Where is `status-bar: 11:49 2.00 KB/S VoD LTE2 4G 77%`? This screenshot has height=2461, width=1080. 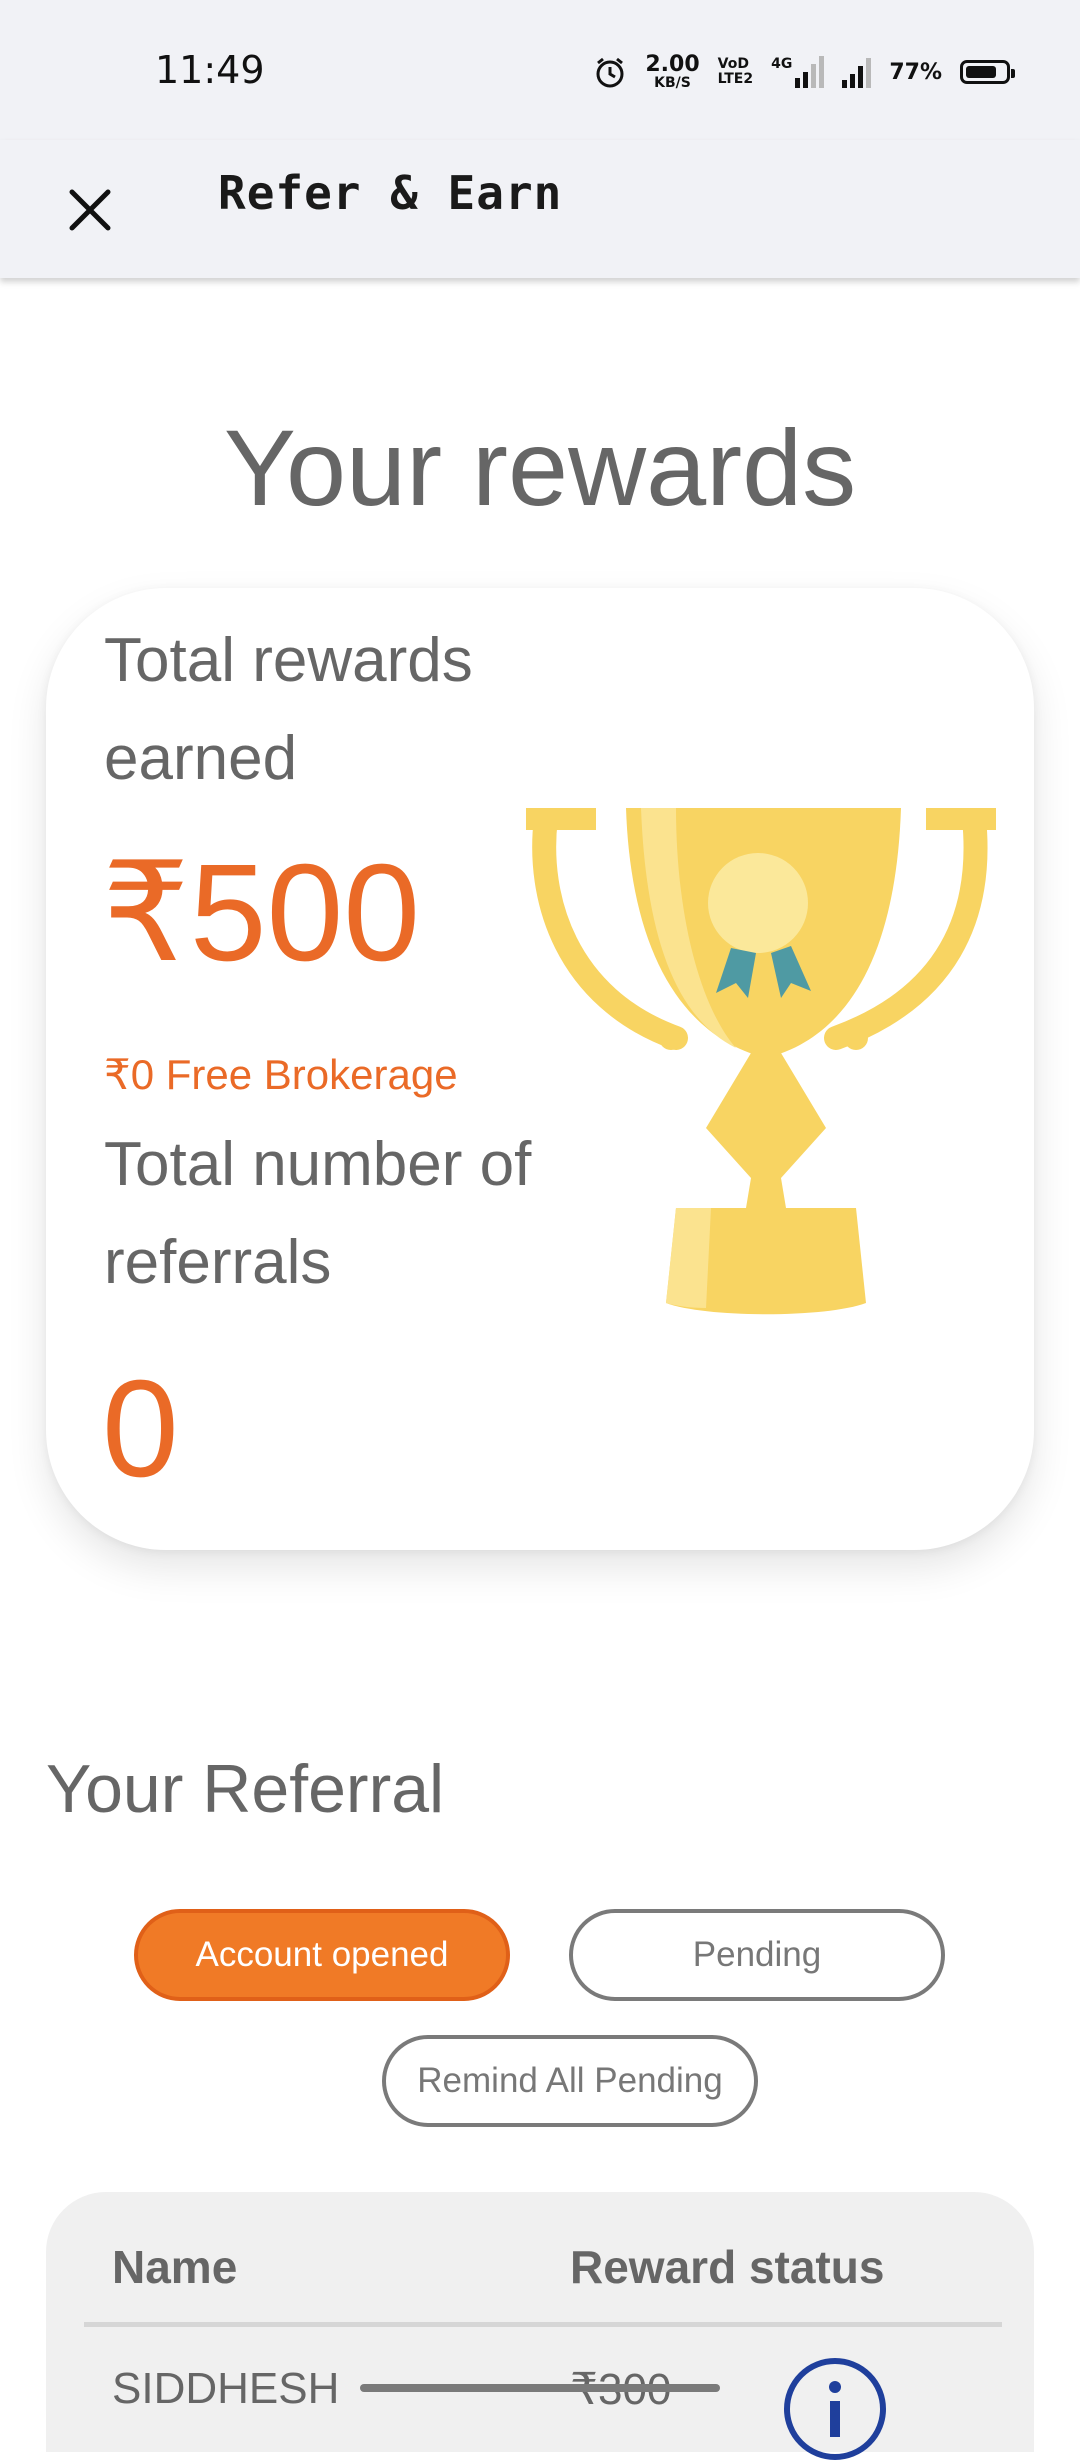 status-bar: 11:49 2.00 KB/S VoD LTE2 4G 77% is located at coordinates (540, 70).